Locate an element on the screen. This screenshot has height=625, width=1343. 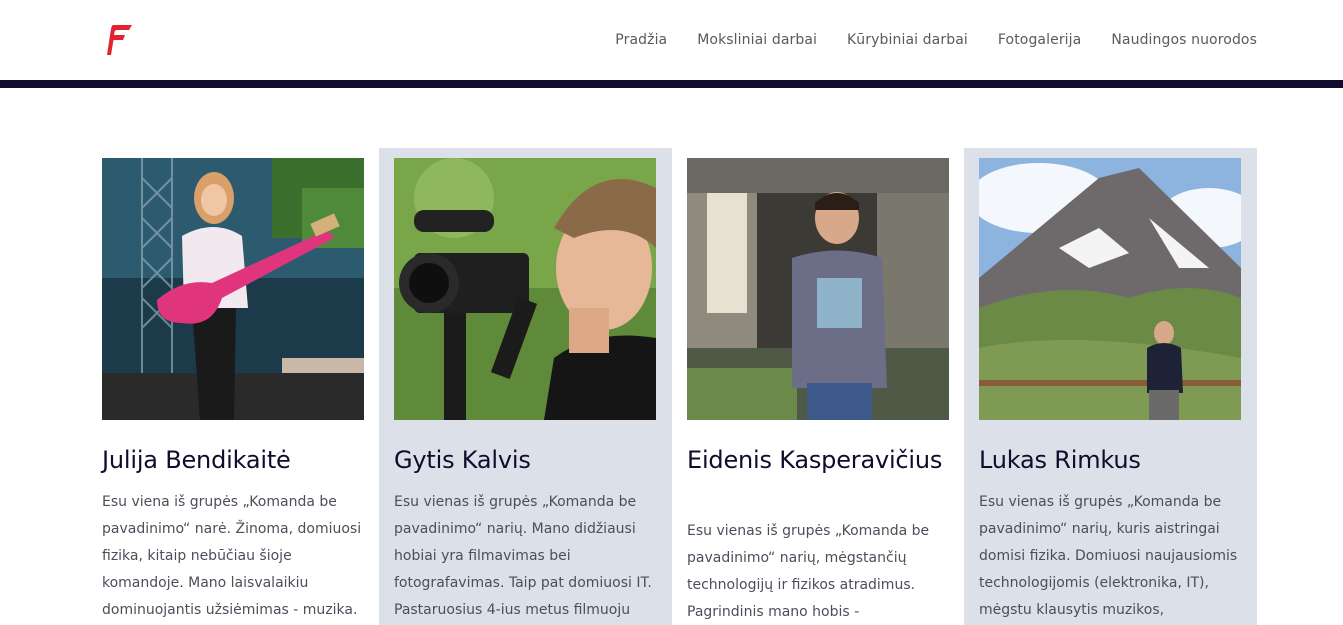
nav-link-pradzia: Pradžia is located at coordinates (641, 40).